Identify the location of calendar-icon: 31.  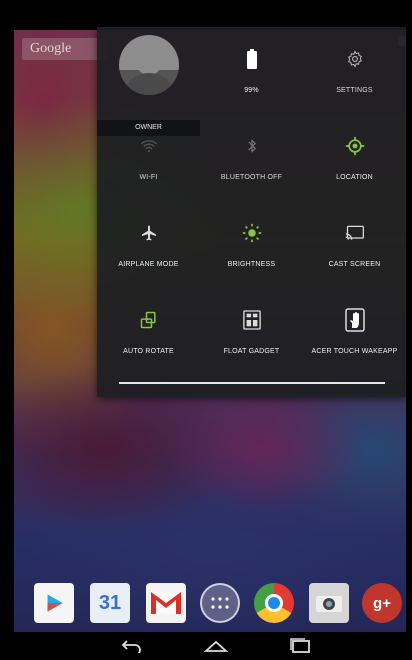
(110, 603).